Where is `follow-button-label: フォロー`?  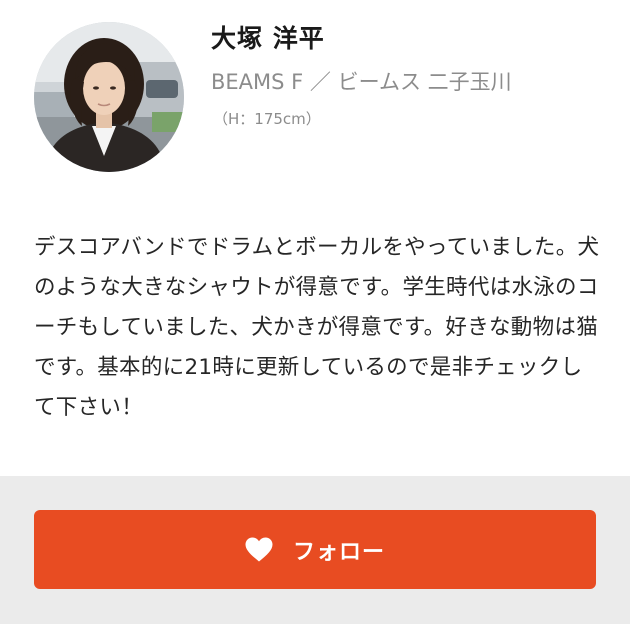
follow-button-label: フォロー is located at coordinates (338, 551).